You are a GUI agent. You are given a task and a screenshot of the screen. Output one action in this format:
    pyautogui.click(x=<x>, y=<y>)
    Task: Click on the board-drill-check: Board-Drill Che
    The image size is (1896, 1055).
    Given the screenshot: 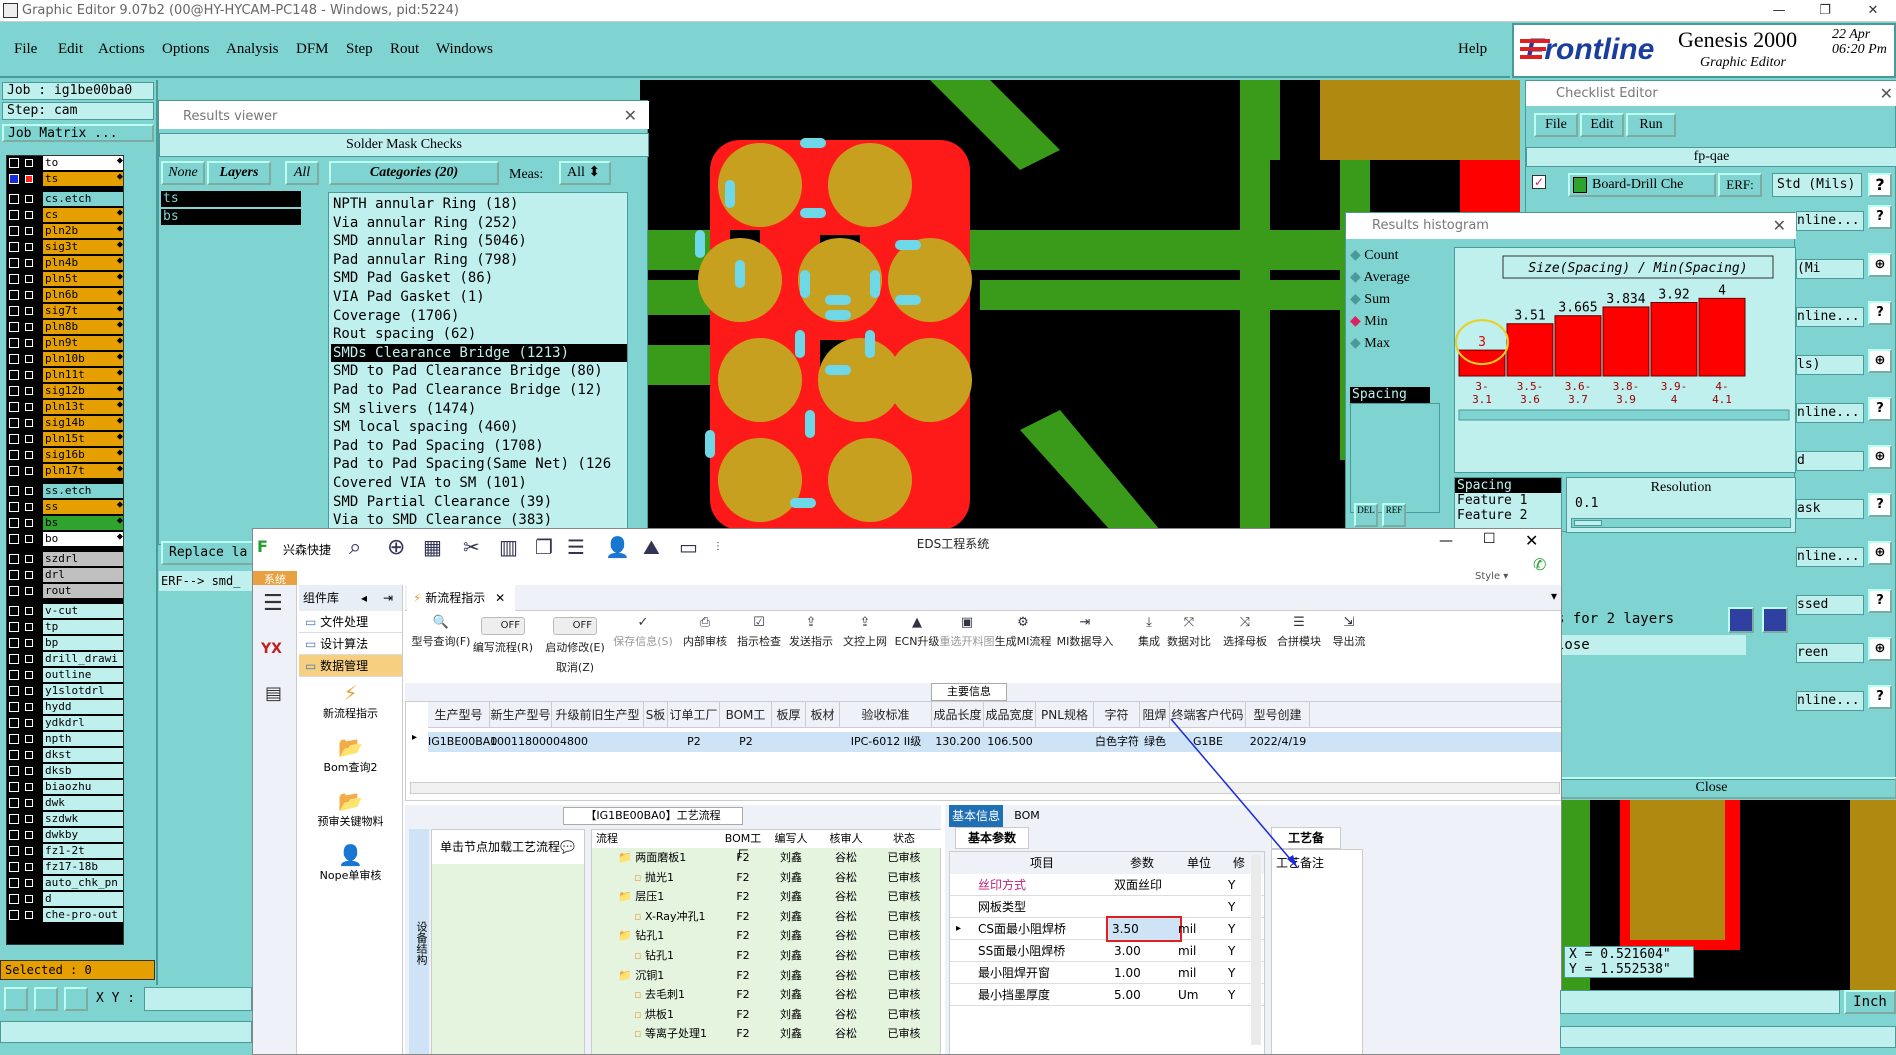 What is the action you would take?
    pyautogui.click(x=1642, y=185)
    